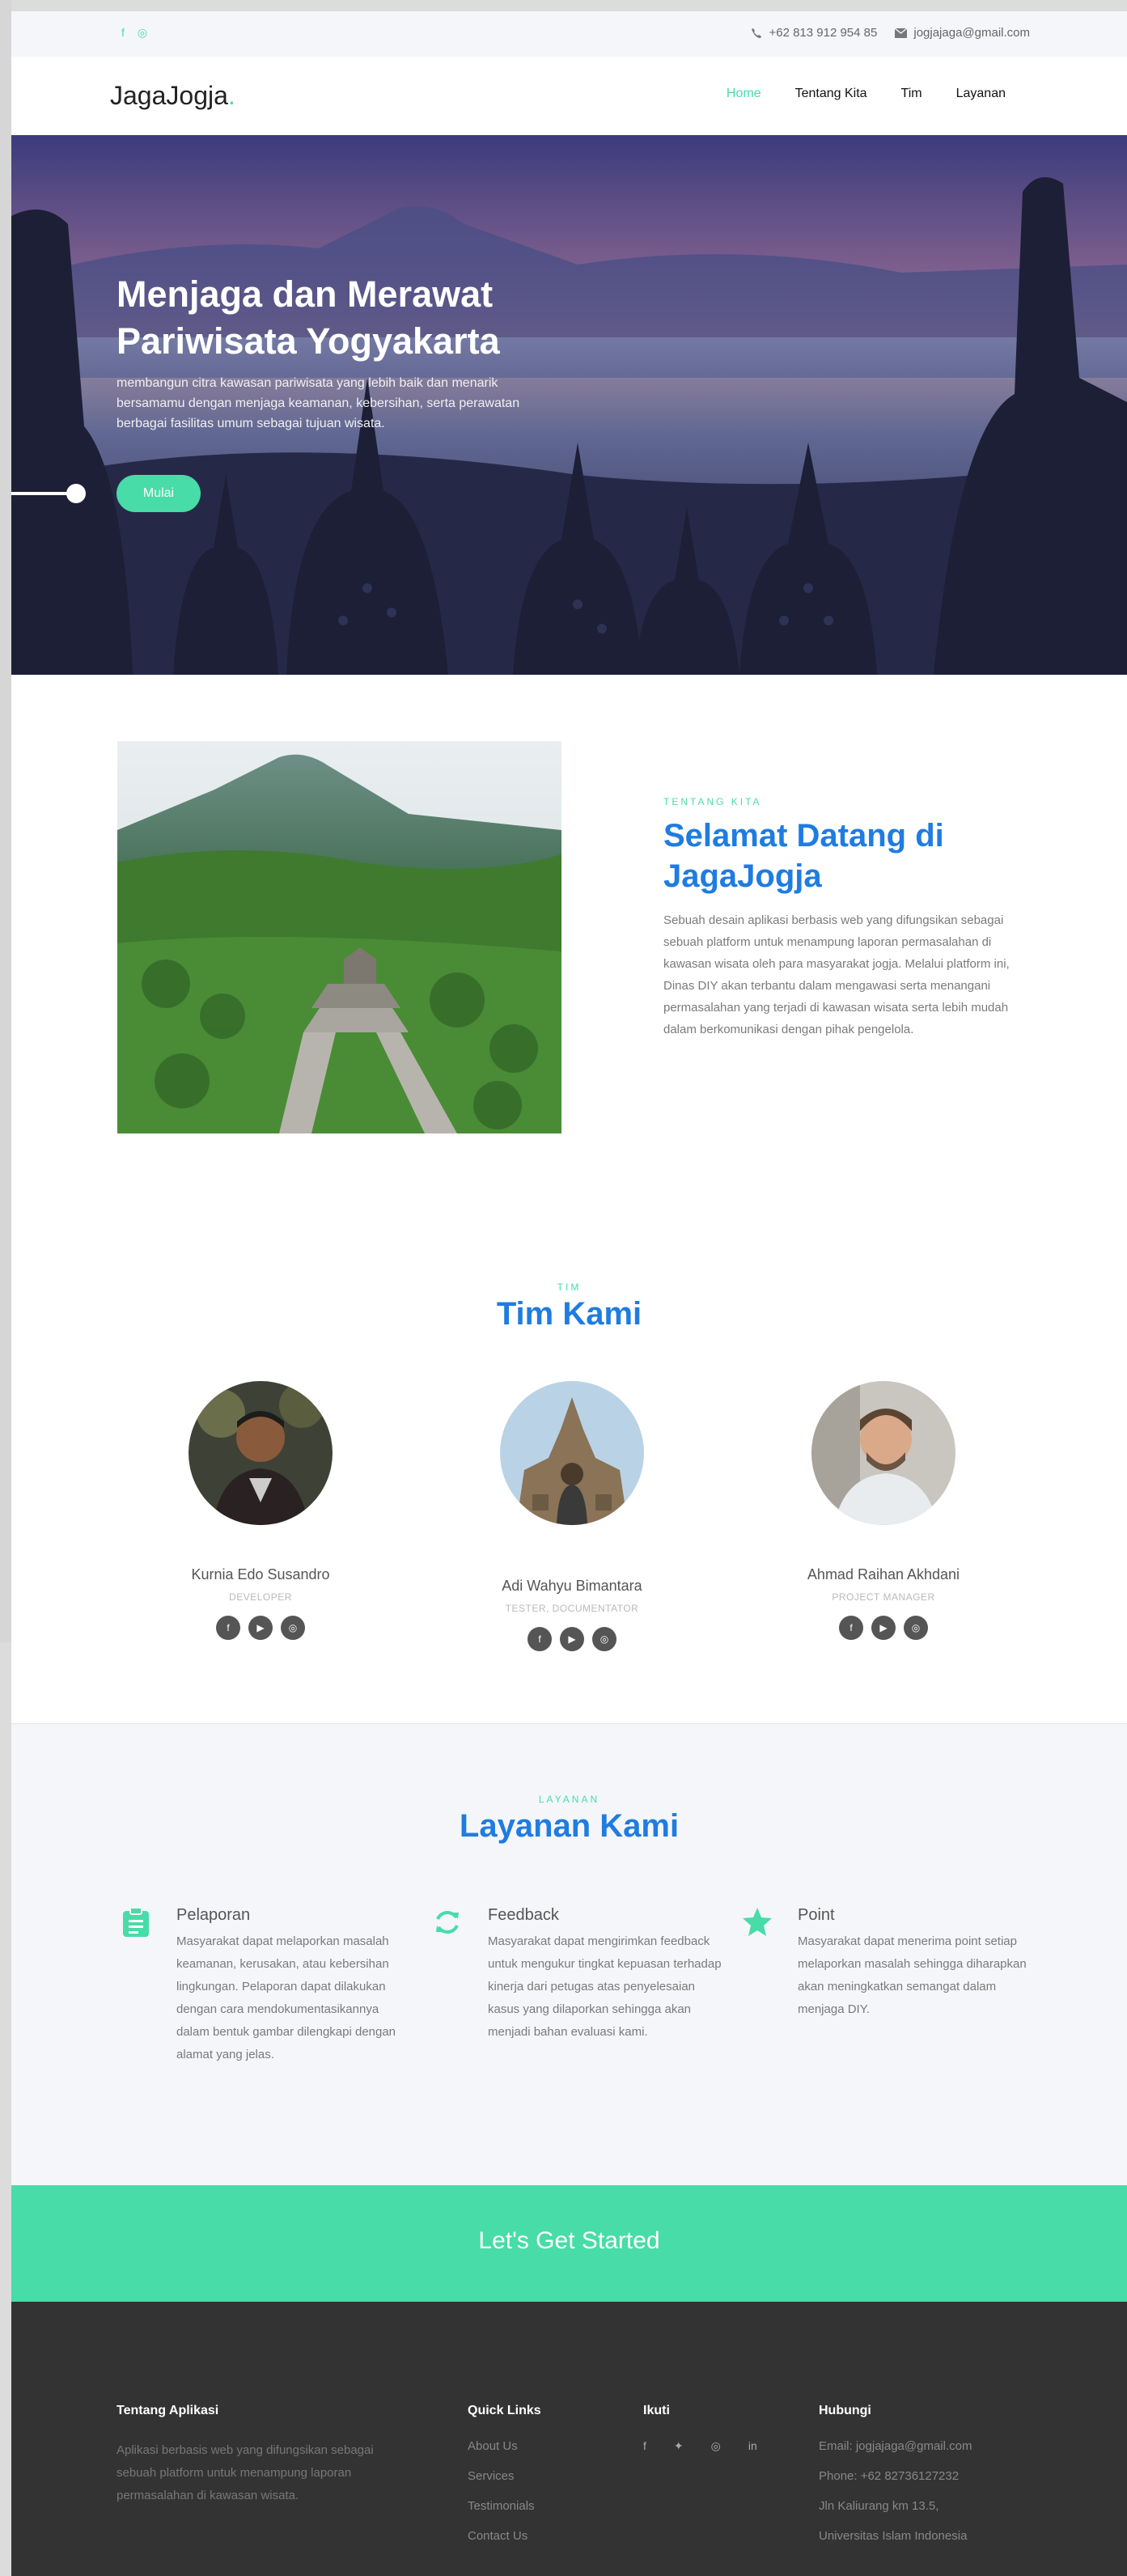 This screenshot has width=1127, height=2576. What do you see at coordinates (752, 2446) in the screenshot?
I see `linkedin-icon: in` at bounding box center [752, 2446].